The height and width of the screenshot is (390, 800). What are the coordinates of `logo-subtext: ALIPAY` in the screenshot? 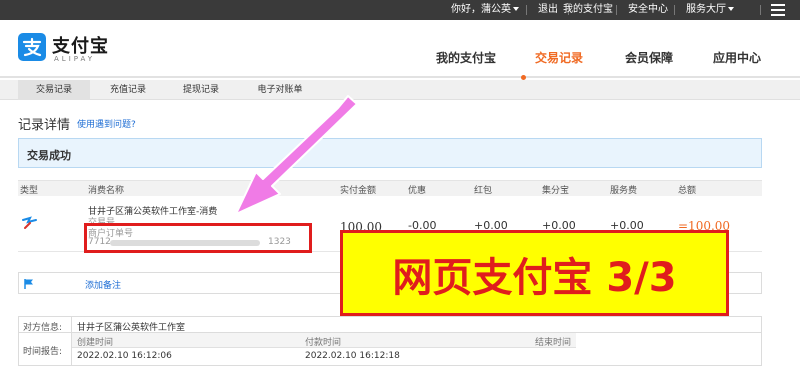 It's located at (75, 59).